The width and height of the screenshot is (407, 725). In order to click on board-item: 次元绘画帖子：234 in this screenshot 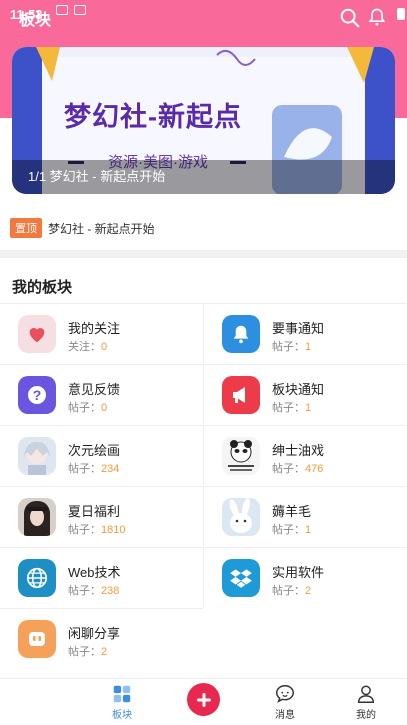, I will do `click(101, 455)`.